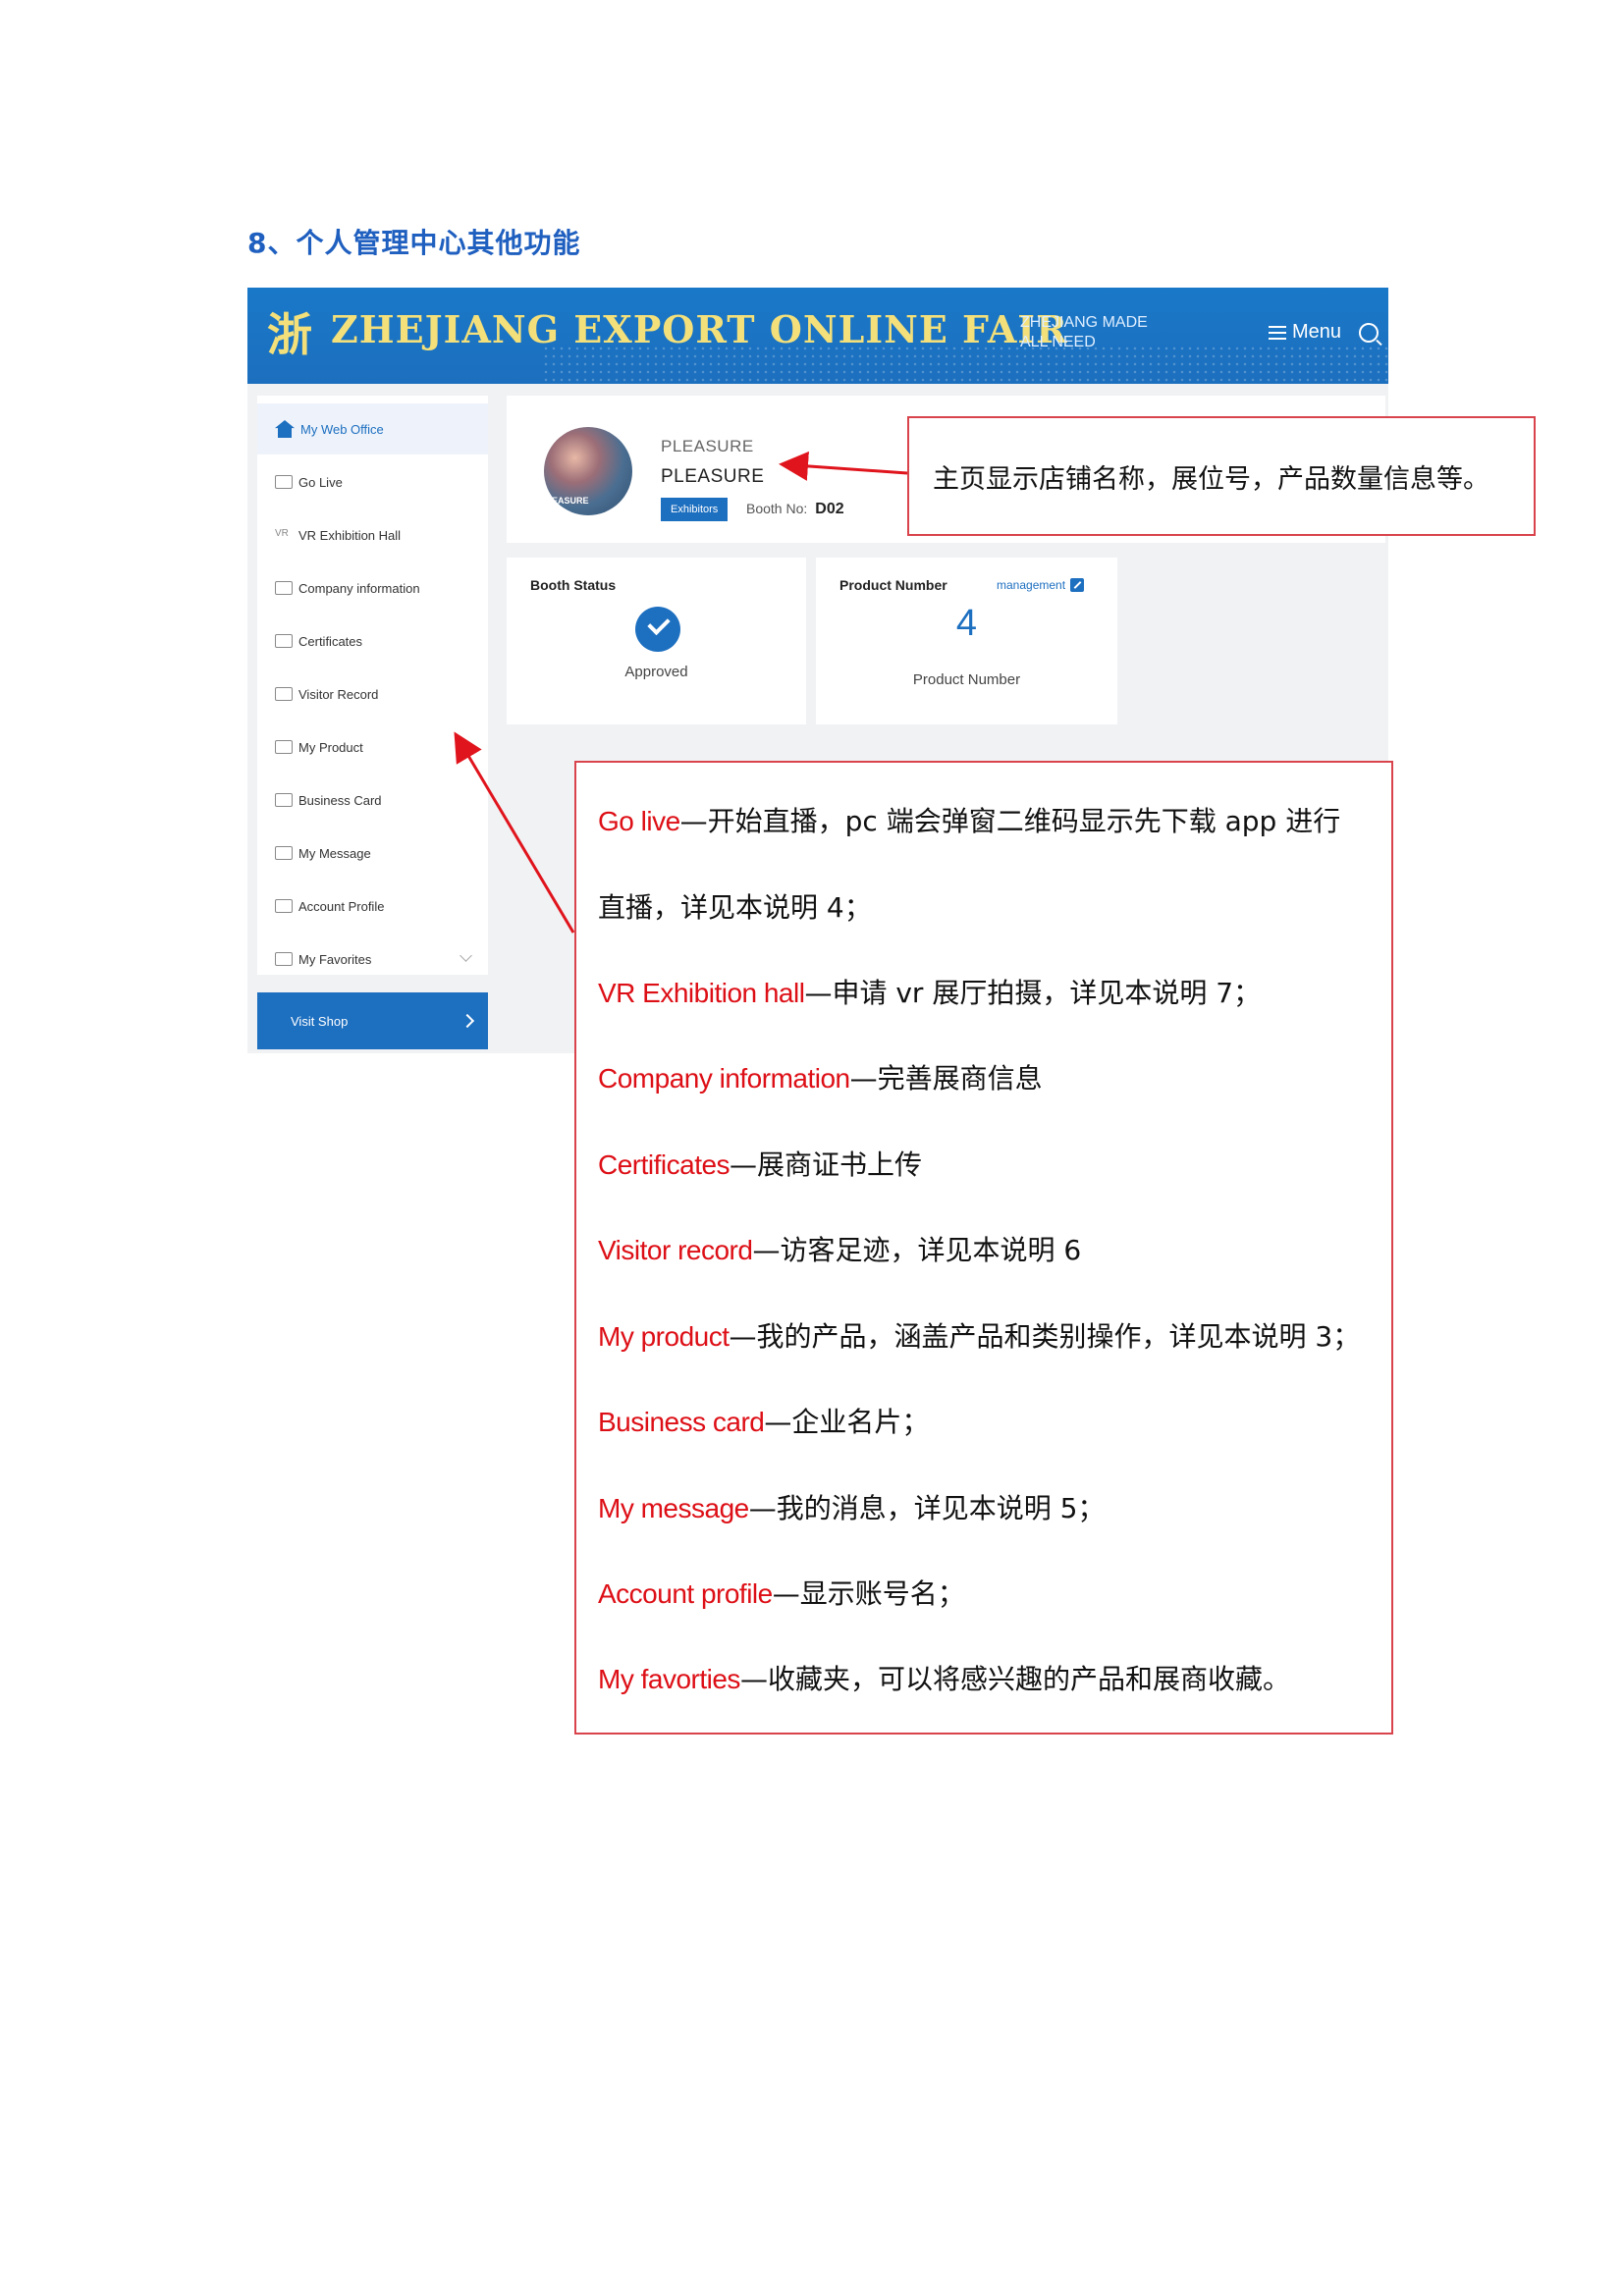  What do you see at coordinates (284, 694) in the screenshot?
I see `users-icon` at bounding box center [284, 694].